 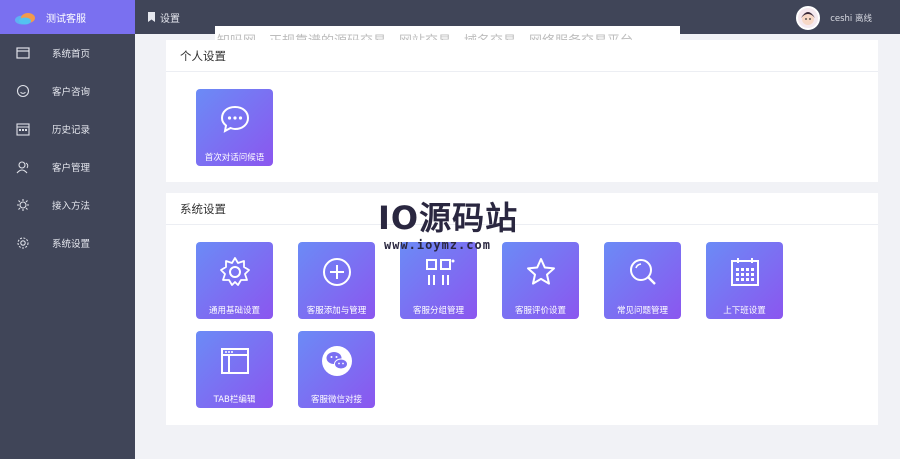 I want to click on gear-spark-icon, so click(x=23, y=205).